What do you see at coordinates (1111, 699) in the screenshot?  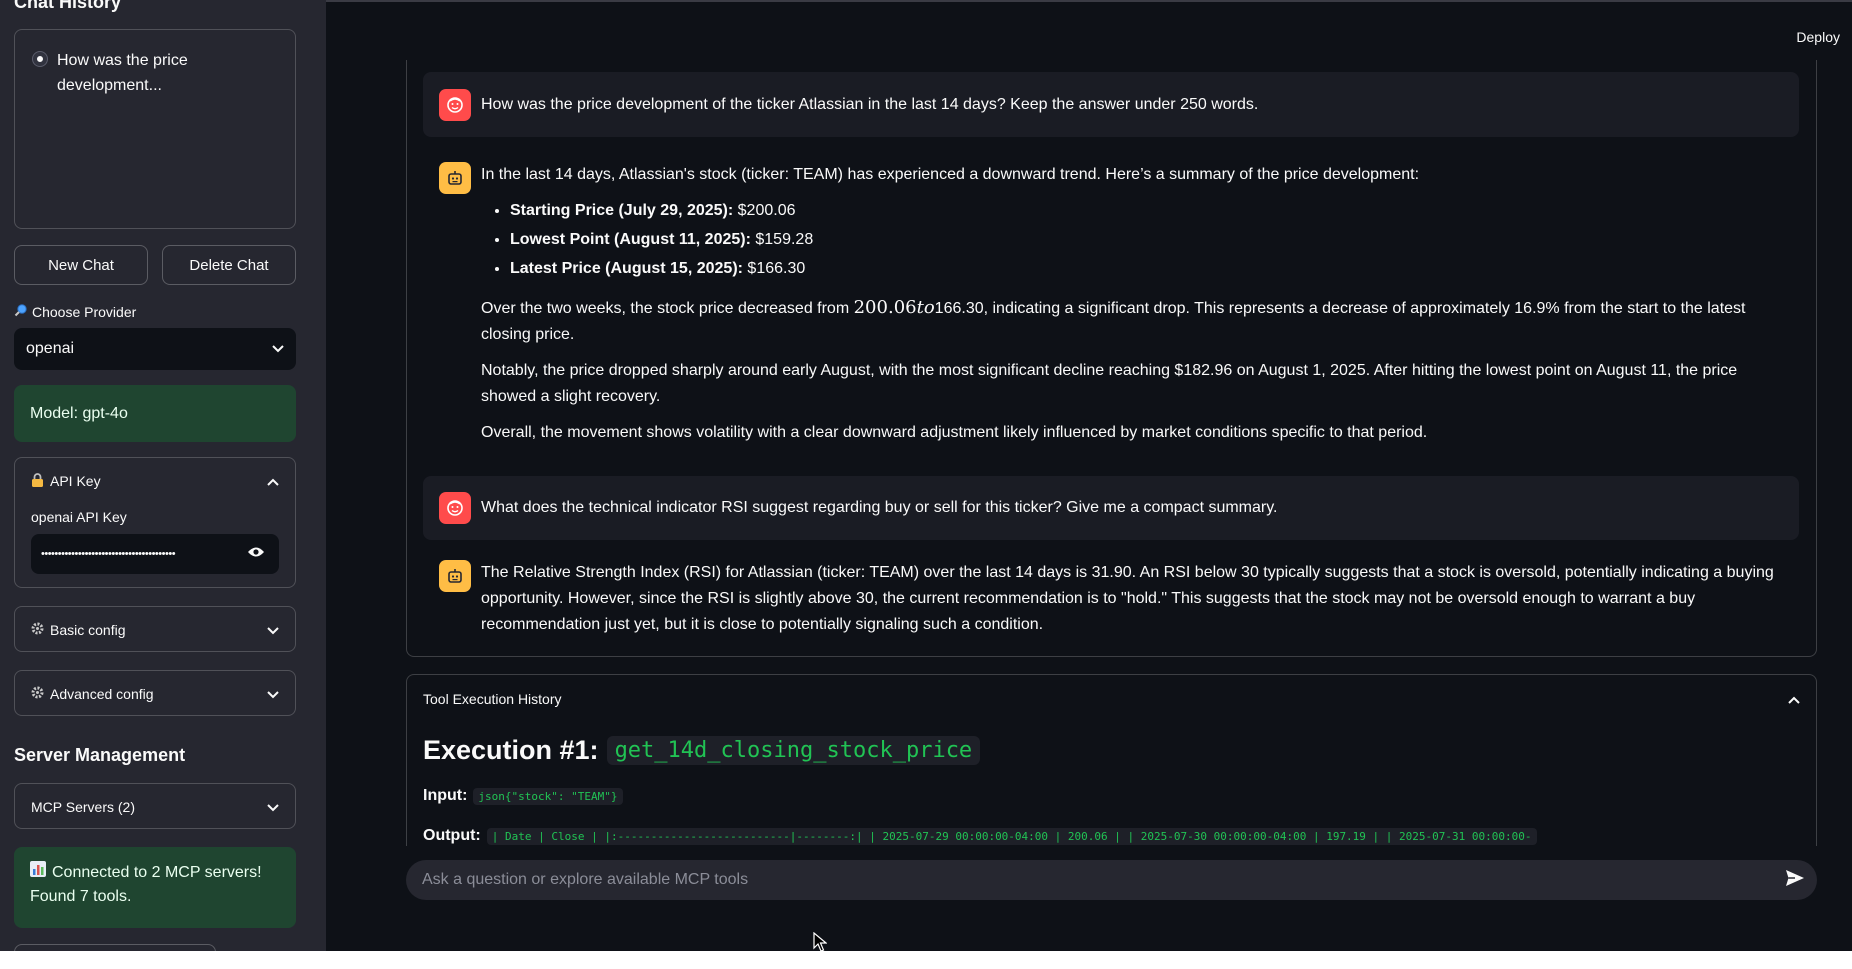 I see `tool-history-header: Tool Execution History` at bounding box center [1111, 699].